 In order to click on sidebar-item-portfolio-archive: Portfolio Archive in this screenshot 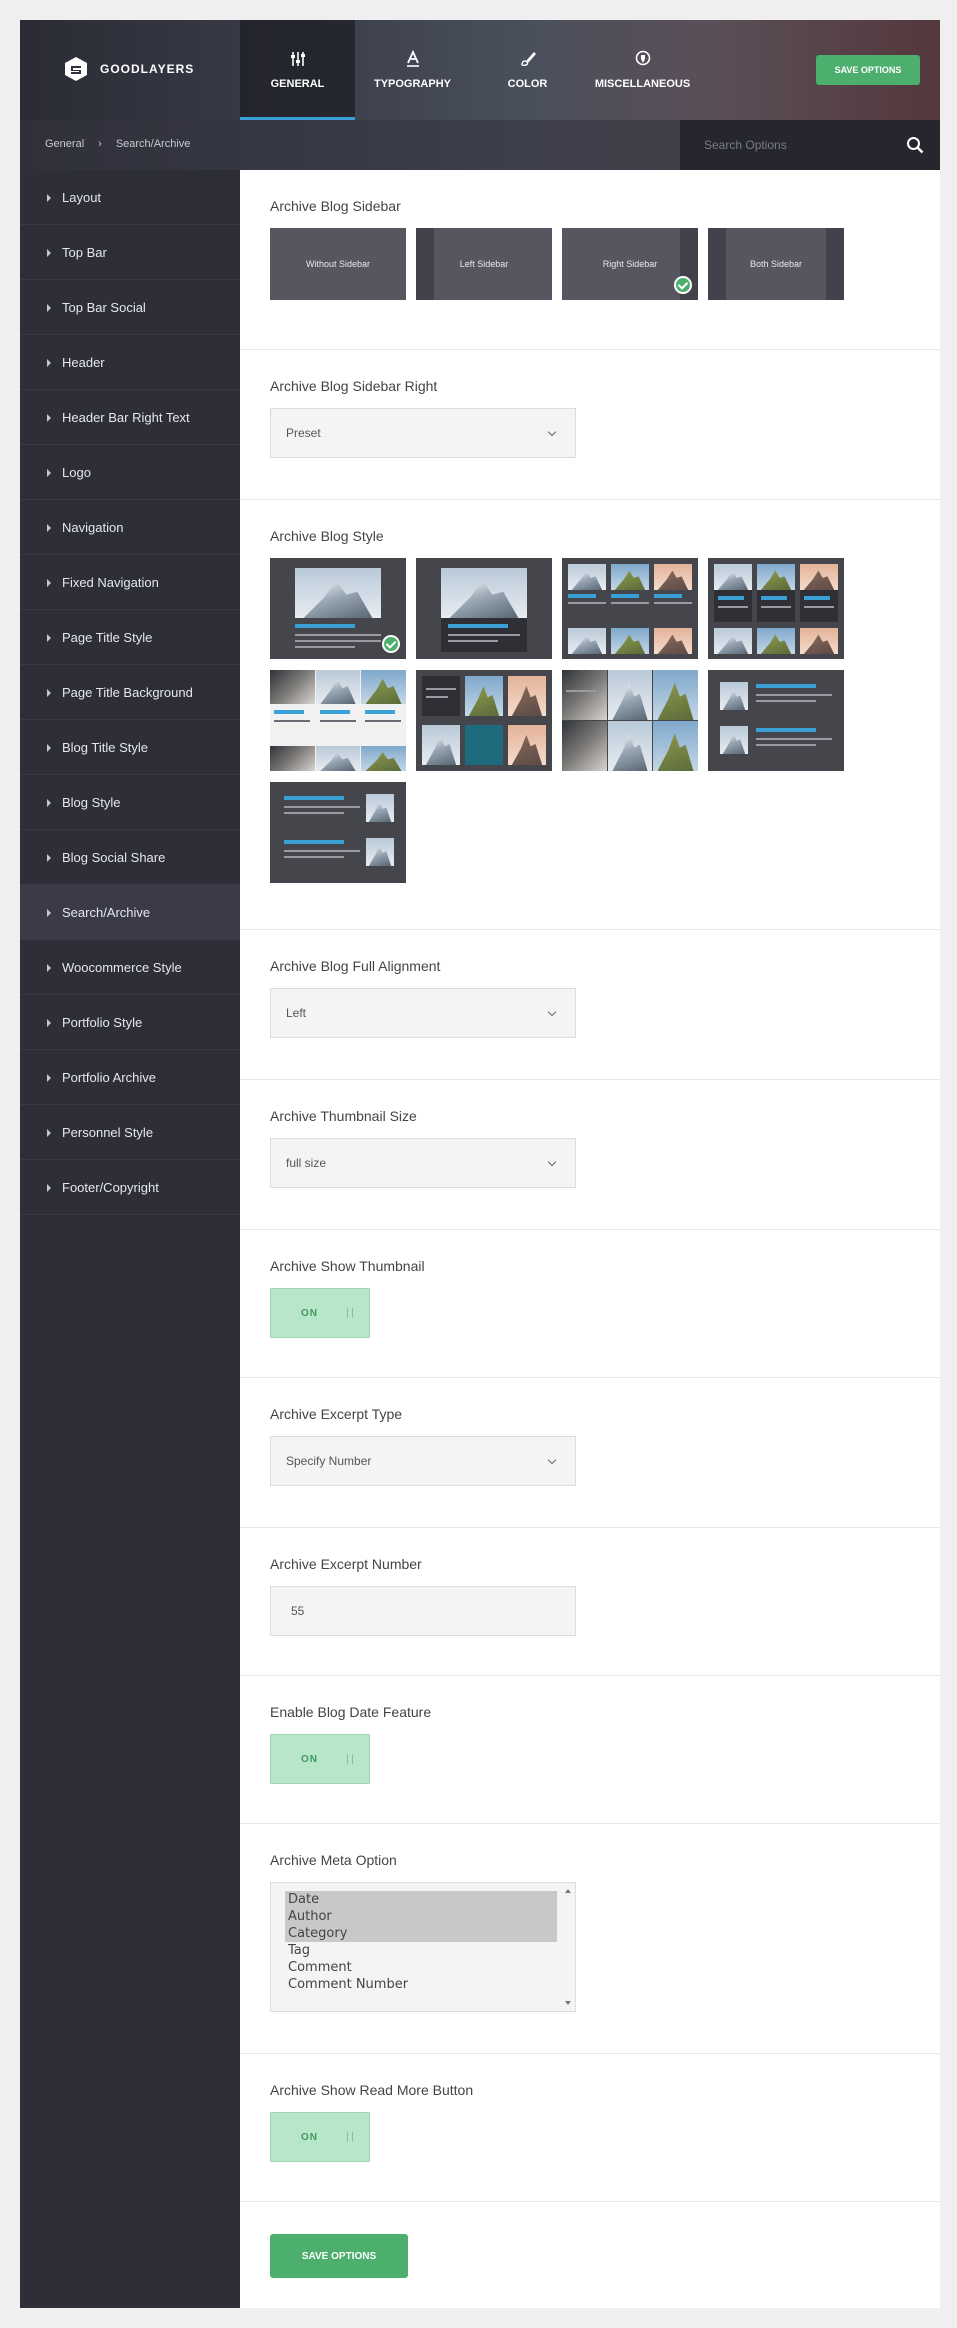, I will do `click(130, 1077)`.